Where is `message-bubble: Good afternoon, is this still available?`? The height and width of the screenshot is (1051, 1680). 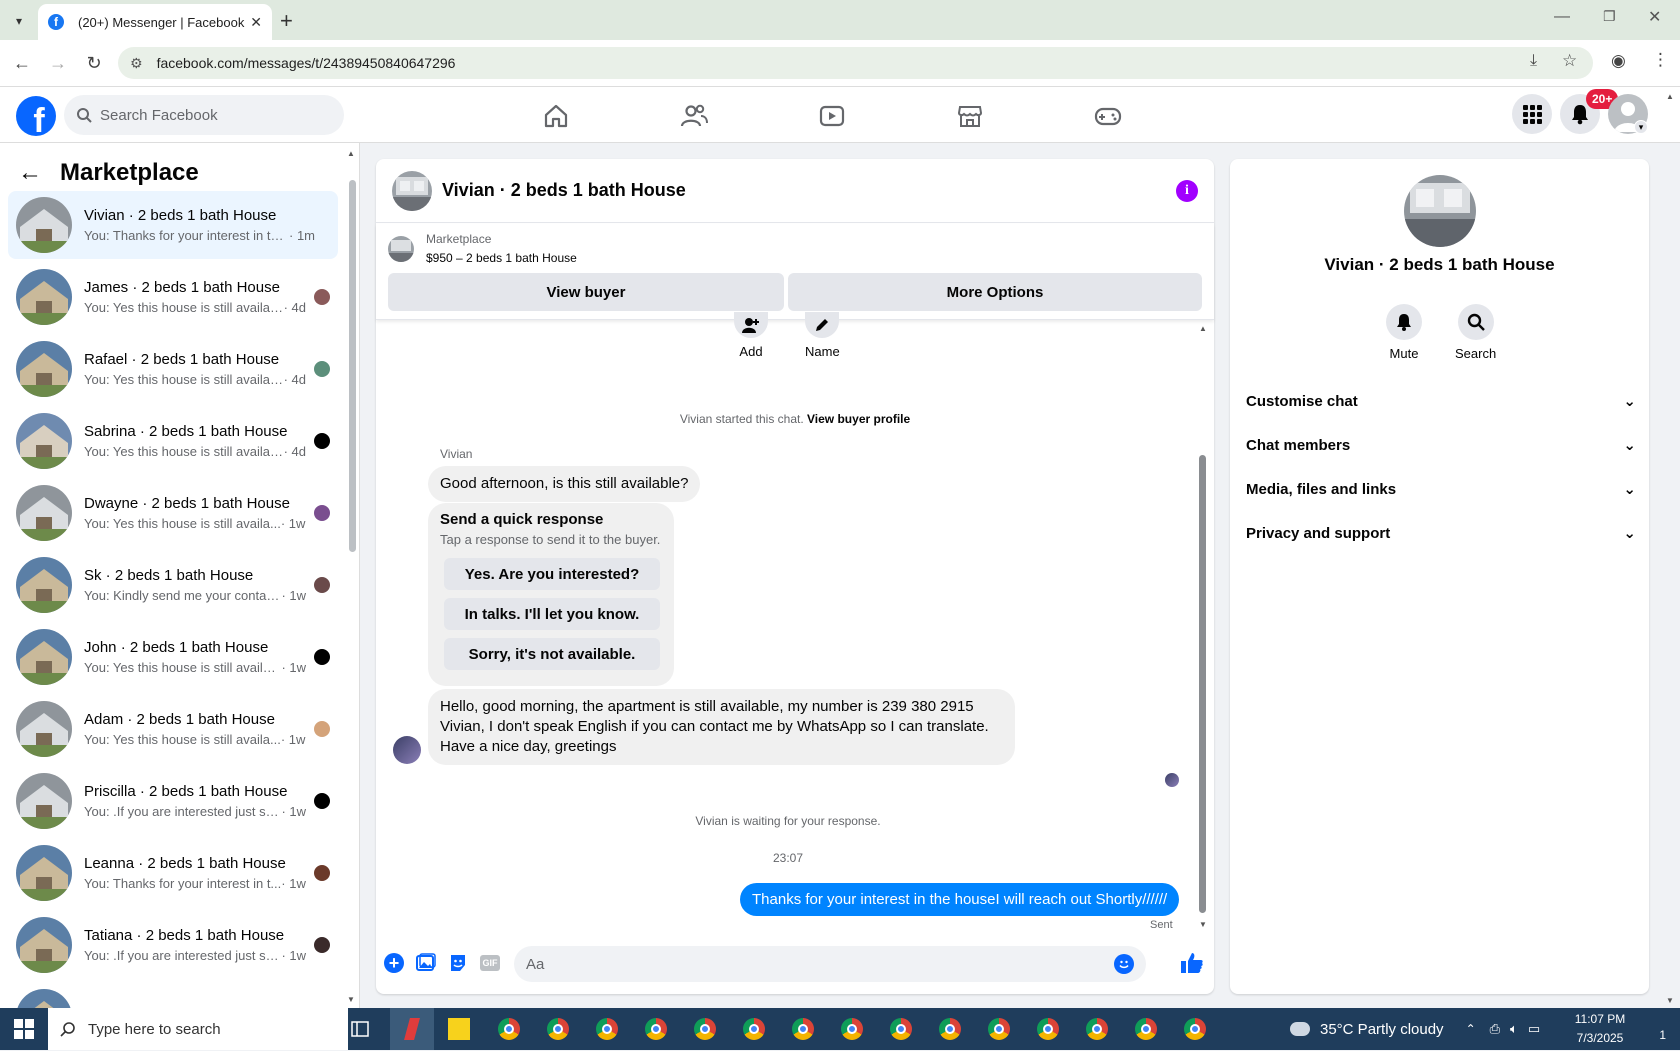 message-bubble: Good afternoon, is this still available? is located at coordinates (564, 484).